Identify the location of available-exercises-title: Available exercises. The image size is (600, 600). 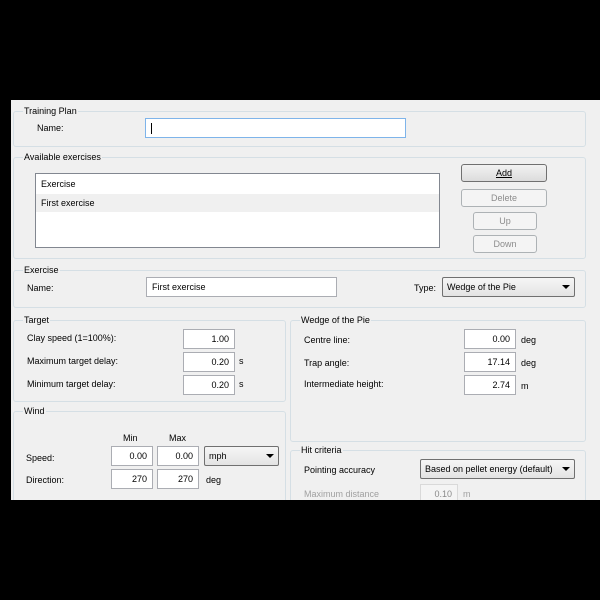
(62, 157).